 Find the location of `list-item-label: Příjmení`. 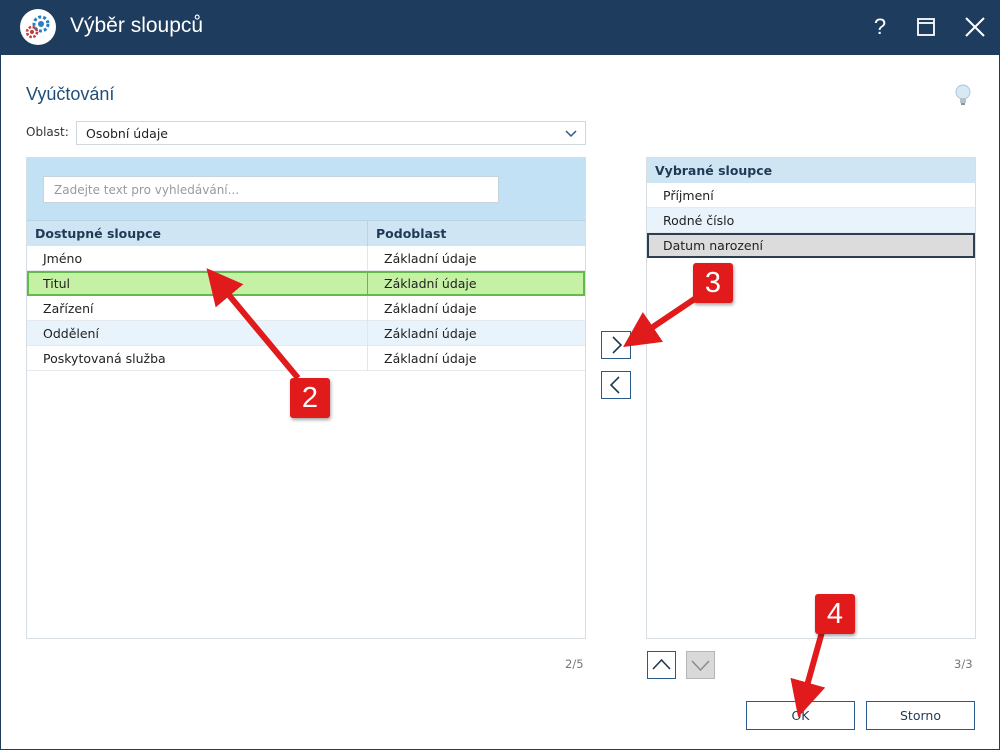

list-item-label: Příjmení is located at coordinates (688, 195).